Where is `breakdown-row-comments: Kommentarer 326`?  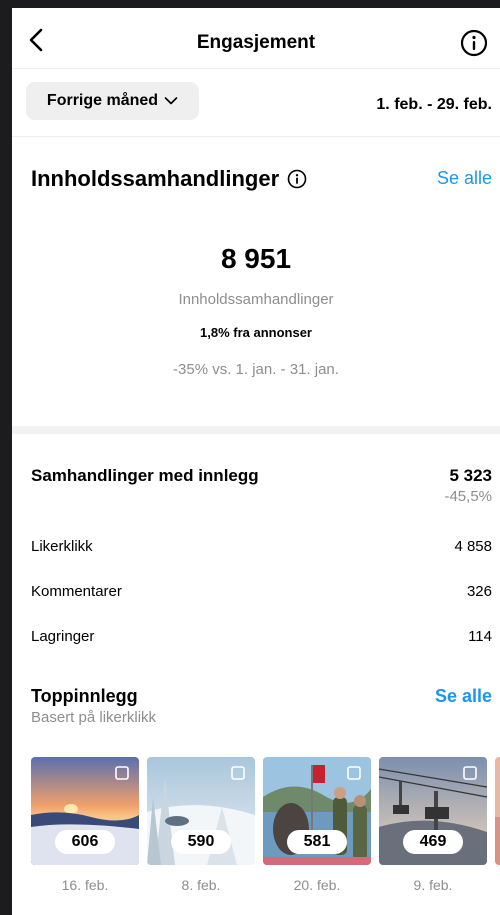
breakdown-row-comments: Kommentarer 326 is located at coordinates (261, 591).